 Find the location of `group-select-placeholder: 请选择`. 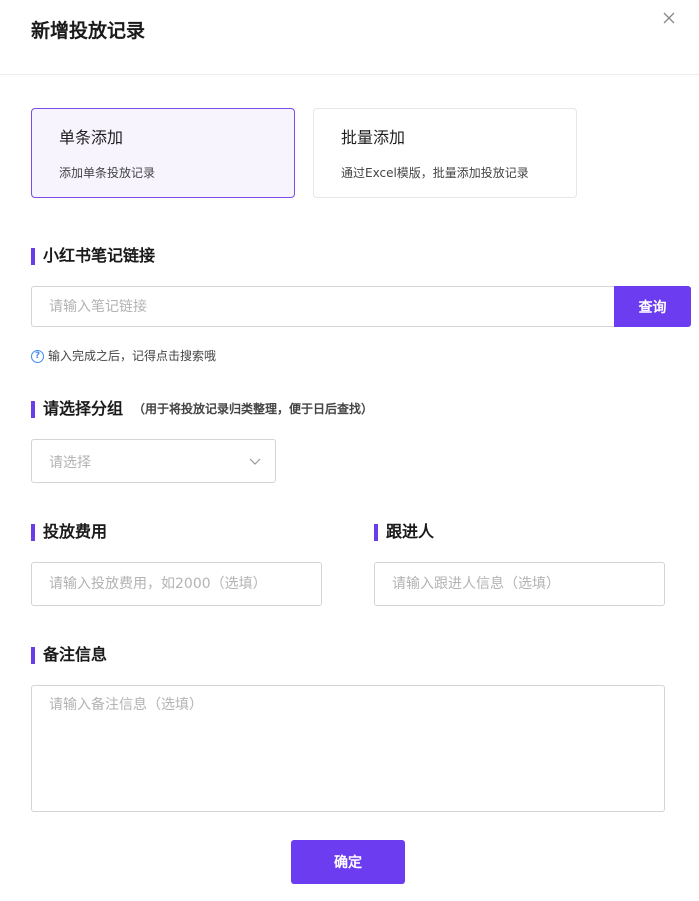

group-select-placeholder: 请选择 is located at coordinates (70, 463).